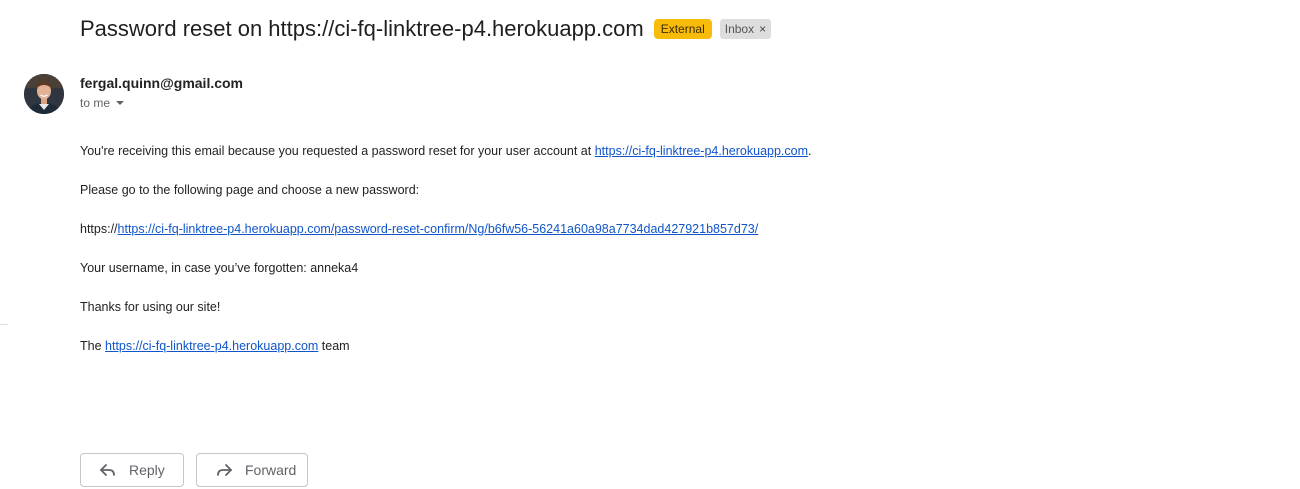 This screenshot has width=1300, height=489. What do you see at coordinates (95, 103) in the screenshot?
I see `recipient-text: to me` at bounding box center [95, 103].